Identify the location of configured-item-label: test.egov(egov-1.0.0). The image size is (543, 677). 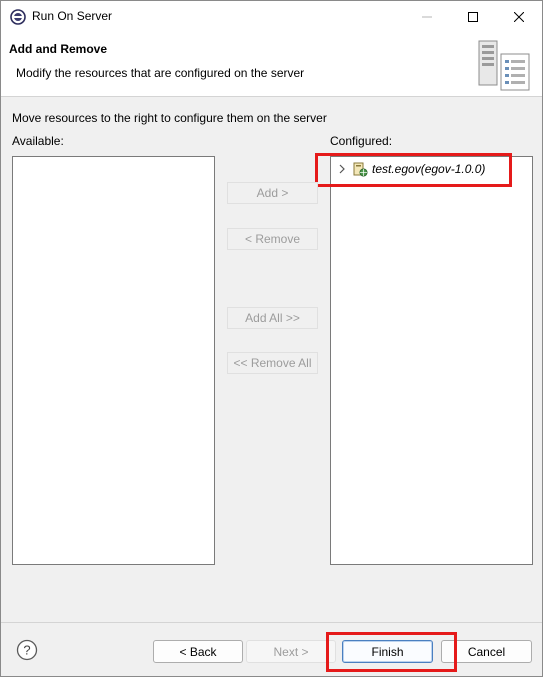
(429, 169).